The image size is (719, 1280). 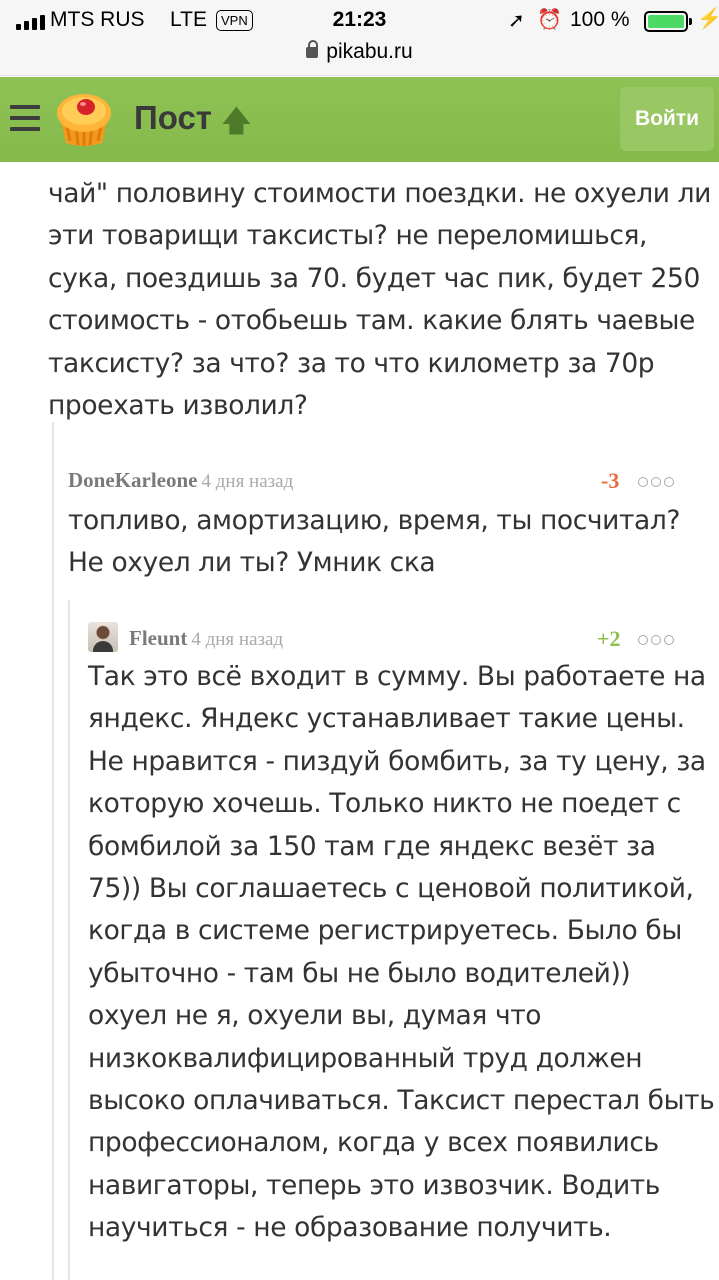 I want to click on charging-icon: ⚡, so click(x=708, y=19).